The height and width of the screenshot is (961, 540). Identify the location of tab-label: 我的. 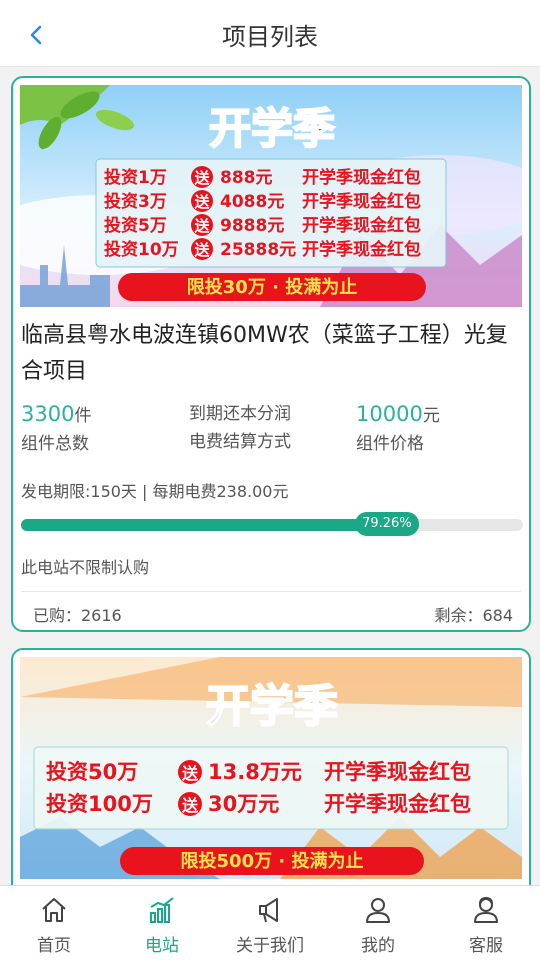
(378, 946).